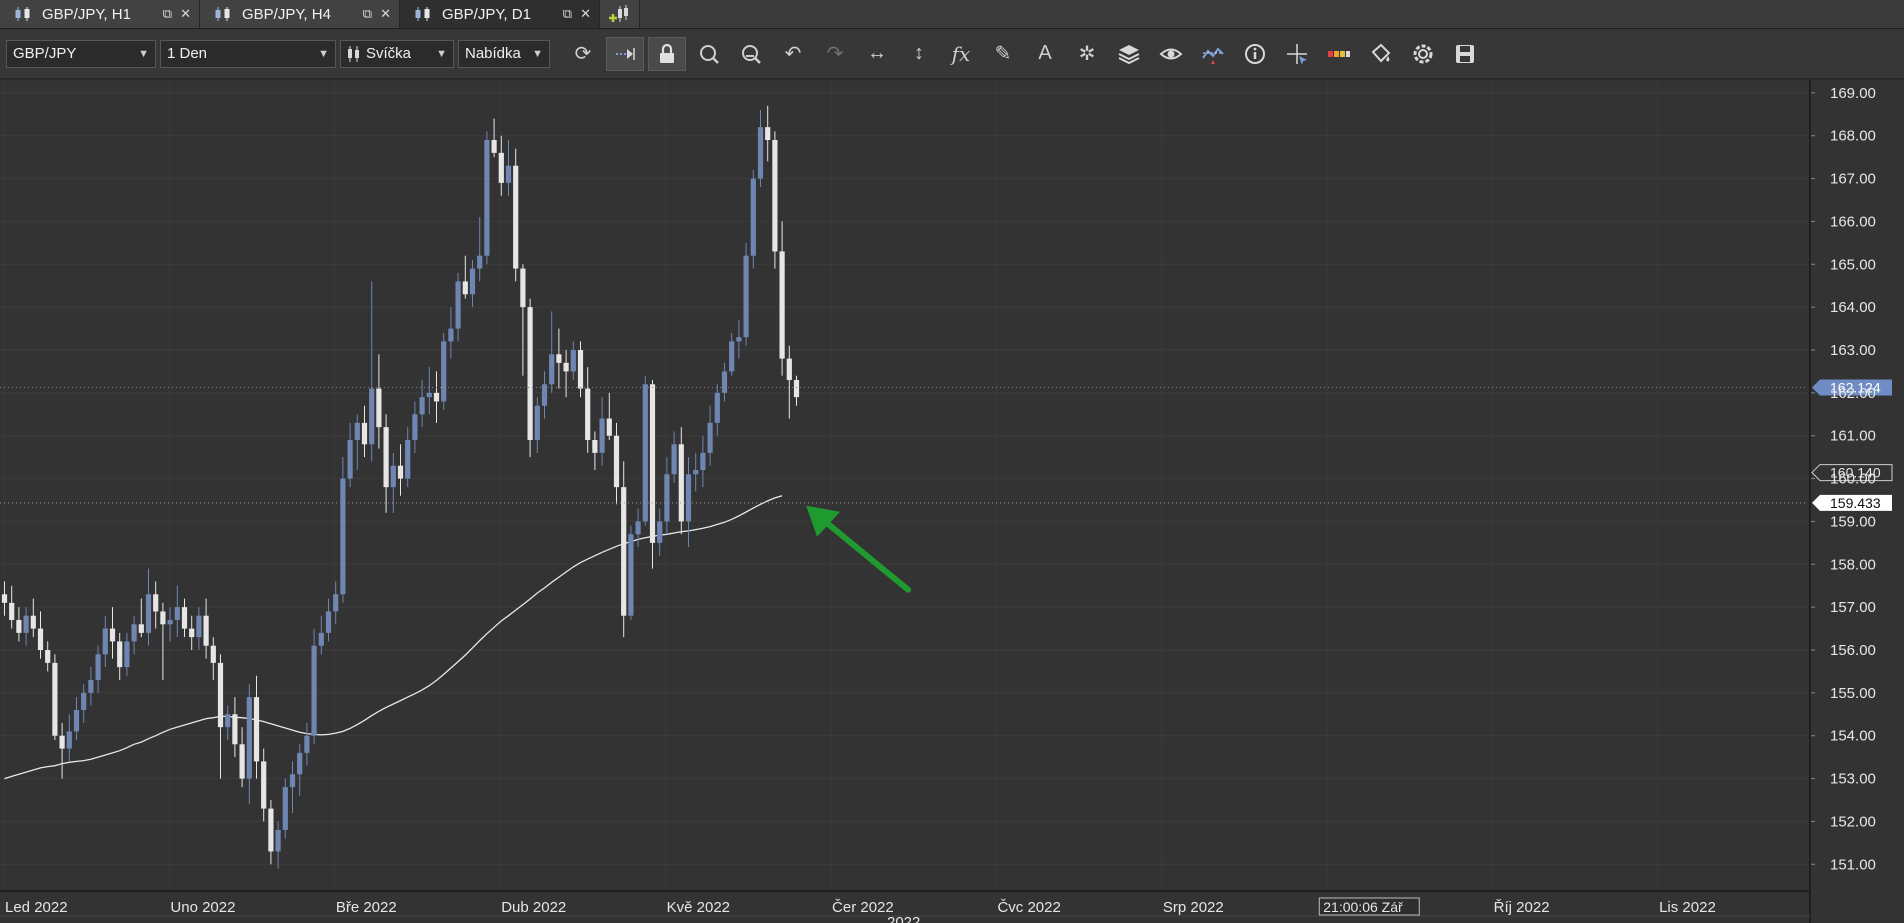 The height and width of the screenshot is (923, 1904). I want to click on tab-gbpjpy-h4: GBP/JPY, H4 ⧉ ✕, so click(300, 14).